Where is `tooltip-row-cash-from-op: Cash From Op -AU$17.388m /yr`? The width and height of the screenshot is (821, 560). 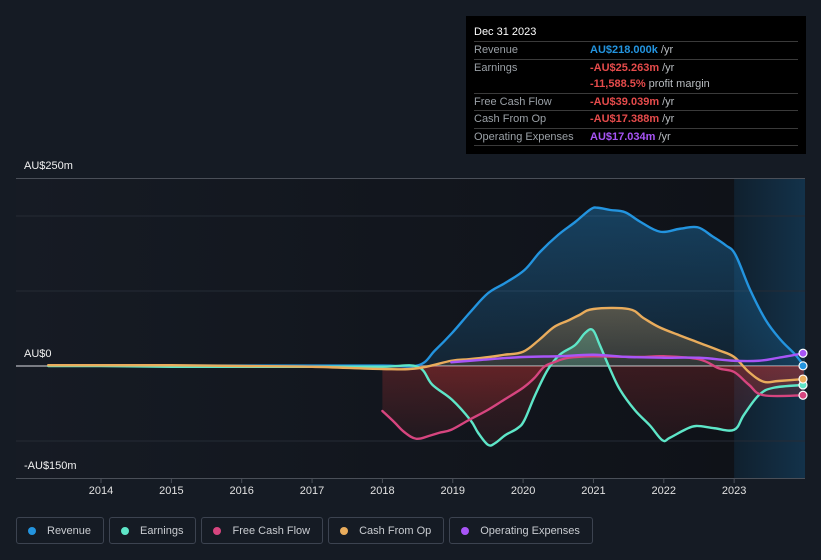
tooltip-row-cash-from-op: Cash From Op -AU$17.388m /yr is located at coordinates (636, 120).